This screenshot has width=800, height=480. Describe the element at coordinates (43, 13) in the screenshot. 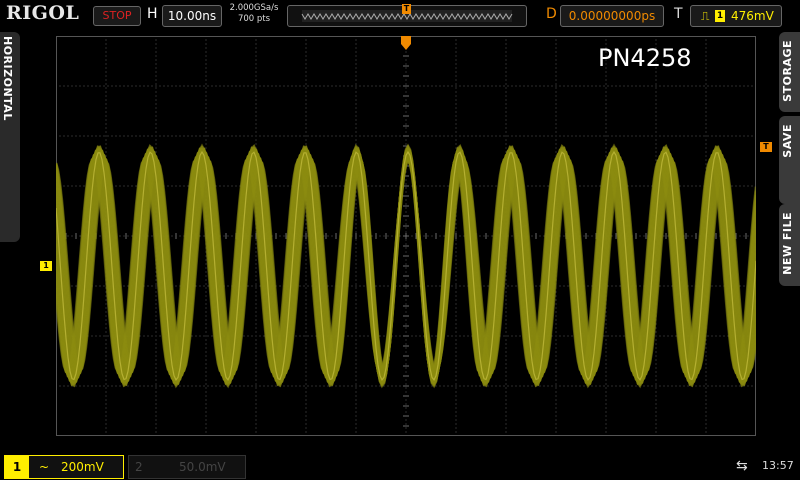

I see `brand-logo: RIGOL` at that location.